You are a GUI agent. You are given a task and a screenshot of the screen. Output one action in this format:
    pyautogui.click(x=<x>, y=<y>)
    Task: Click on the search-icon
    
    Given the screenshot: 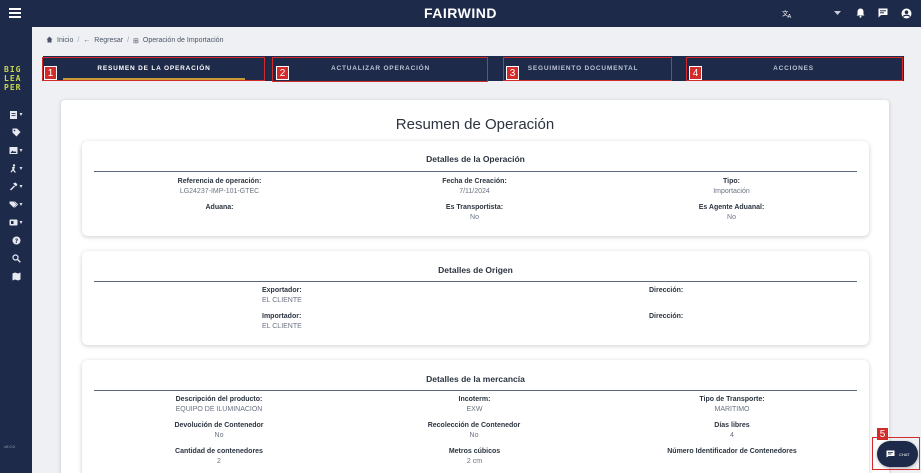 What is the action you would take?
    pyautogui.click(x=16, y=258)
    